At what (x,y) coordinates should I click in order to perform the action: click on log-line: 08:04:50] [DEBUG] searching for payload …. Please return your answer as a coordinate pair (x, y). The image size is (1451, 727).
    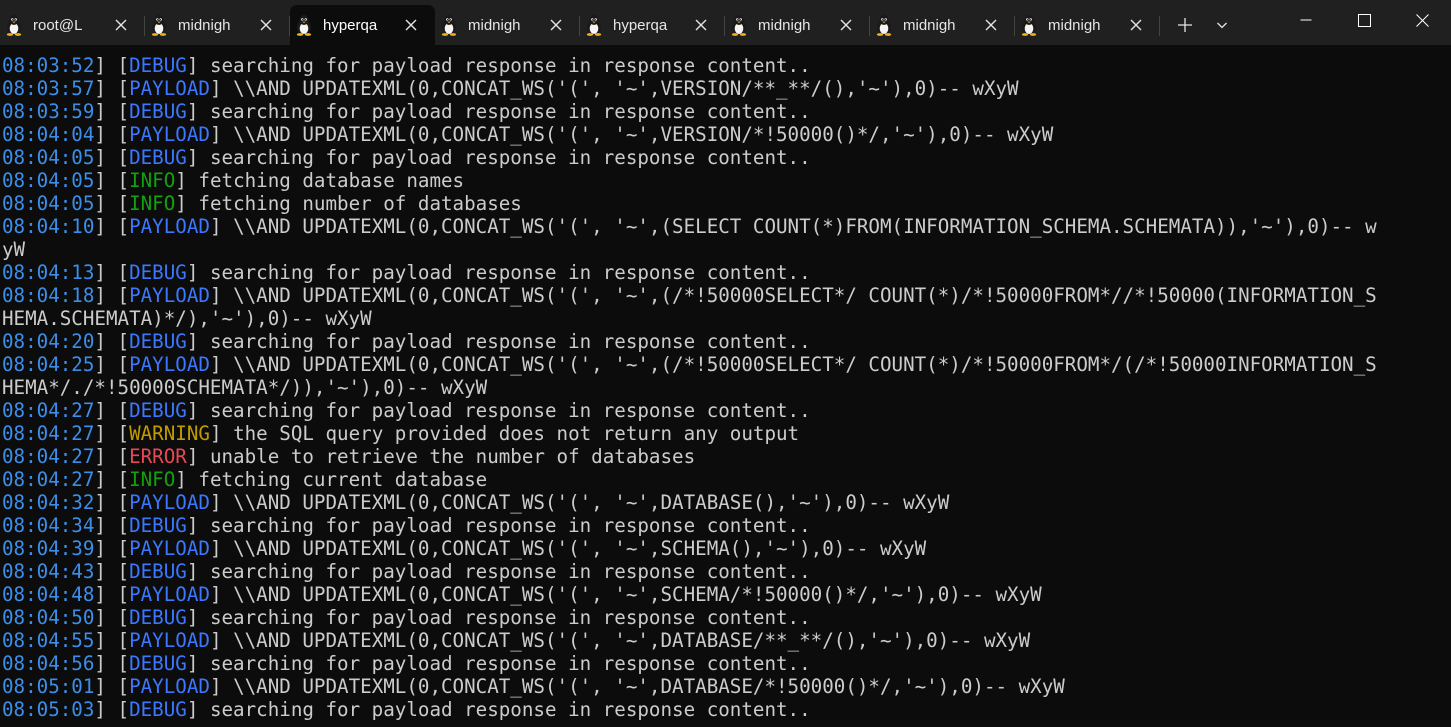
    Looking at the image, I should click on (406, 617).